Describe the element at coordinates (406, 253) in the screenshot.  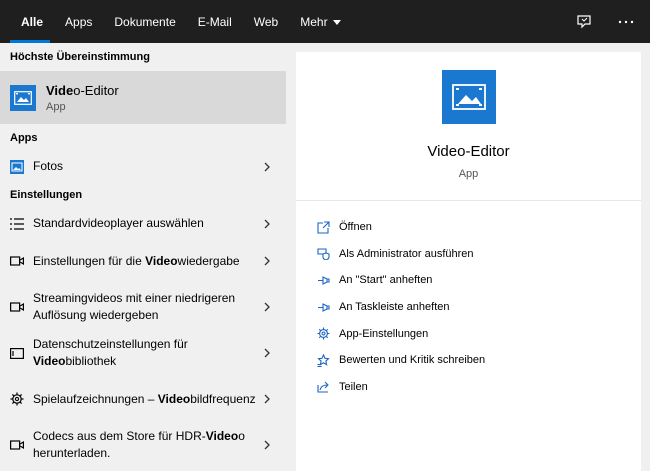
I see `action-label: Als Administrator ausführen` at that location.